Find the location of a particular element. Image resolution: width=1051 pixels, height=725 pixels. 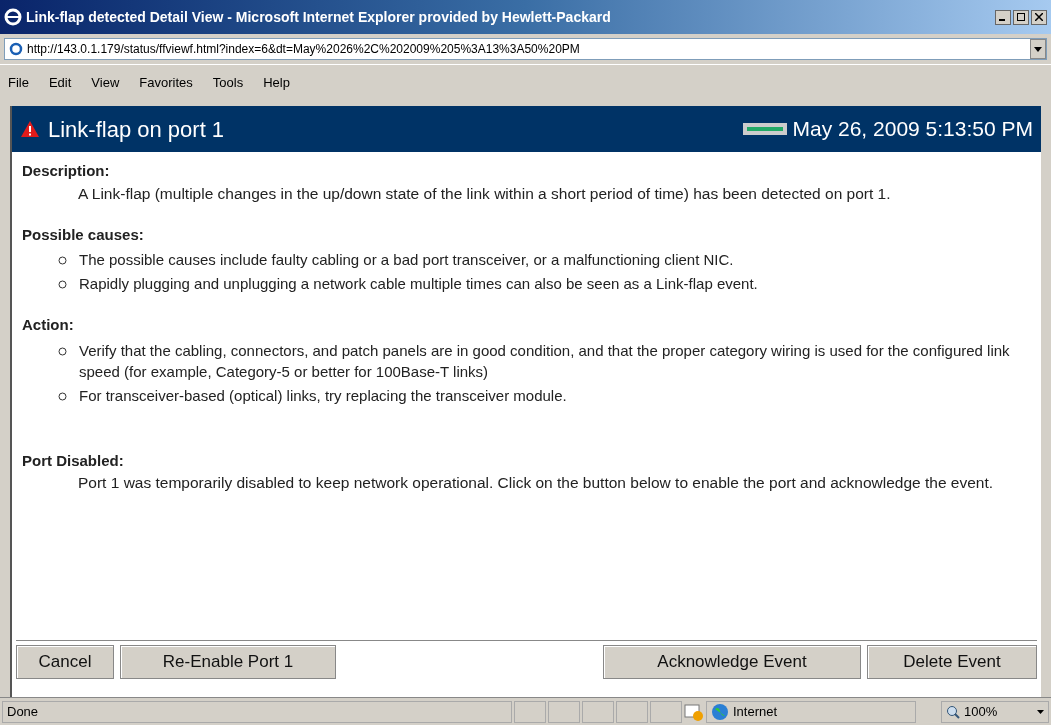

header-title: Link-flap on port 1 is located at coordinates (136, 129).